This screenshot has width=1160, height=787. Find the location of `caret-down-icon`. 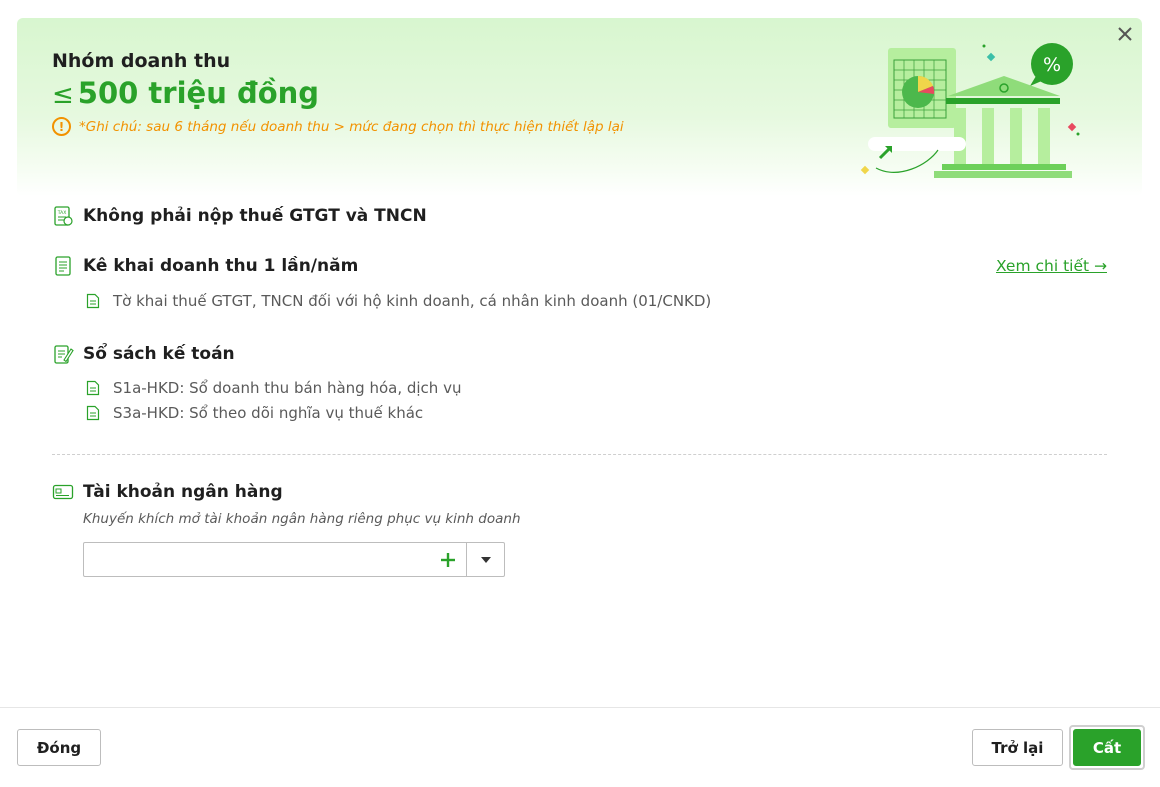

caret-down-icon is located at coordinates (485, 559).